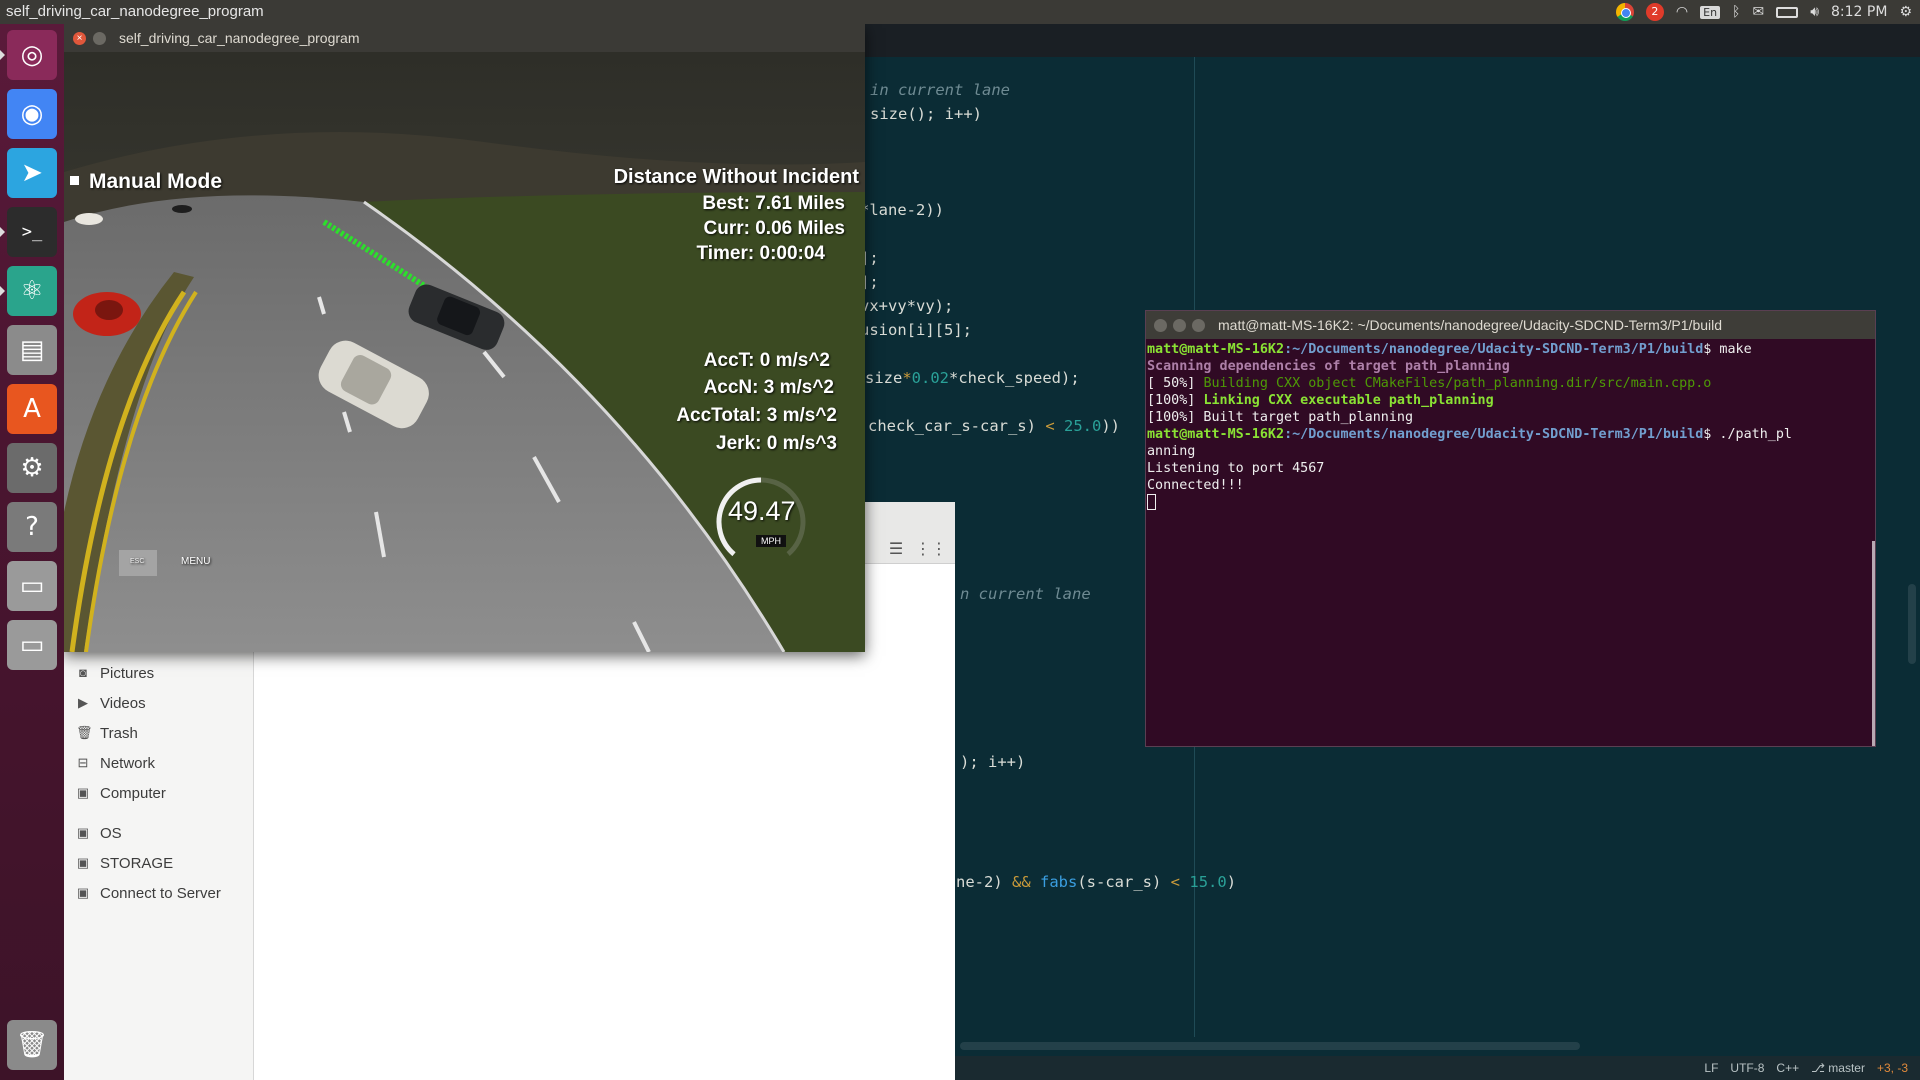  What do you see at coordinates (1846, 1068) in the screenshot?
I see `branch-label: master` at bounding box center [1846, 1068].